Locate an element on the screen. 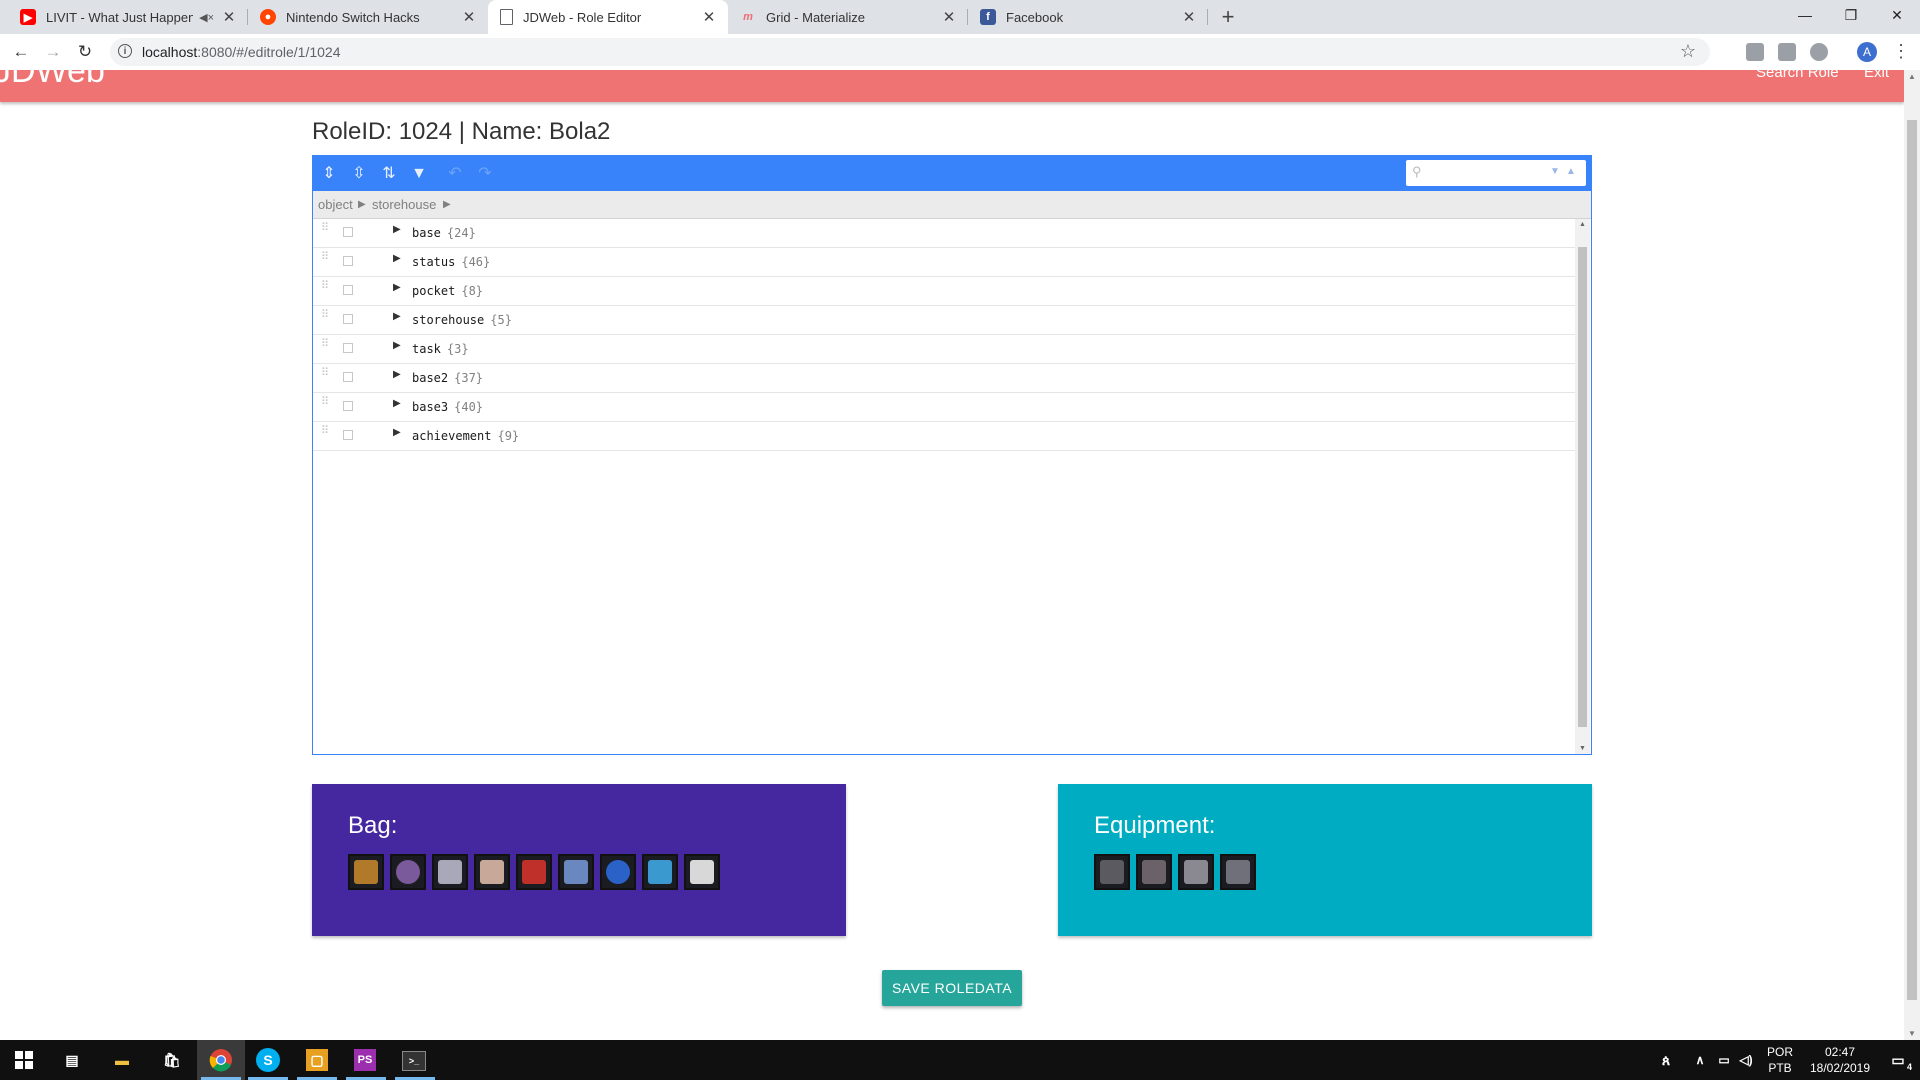  redo-icon: ↷ is located at coordinates (485, 174).